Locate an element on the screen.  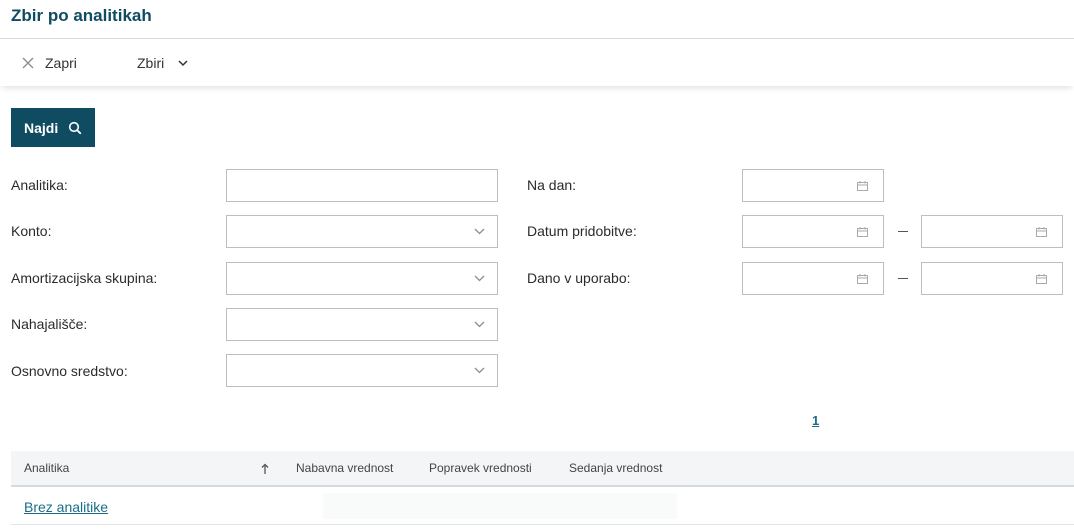
column-header-sedanja-vrednost: Sedanja vrednost is located at coordinates (615, 468).